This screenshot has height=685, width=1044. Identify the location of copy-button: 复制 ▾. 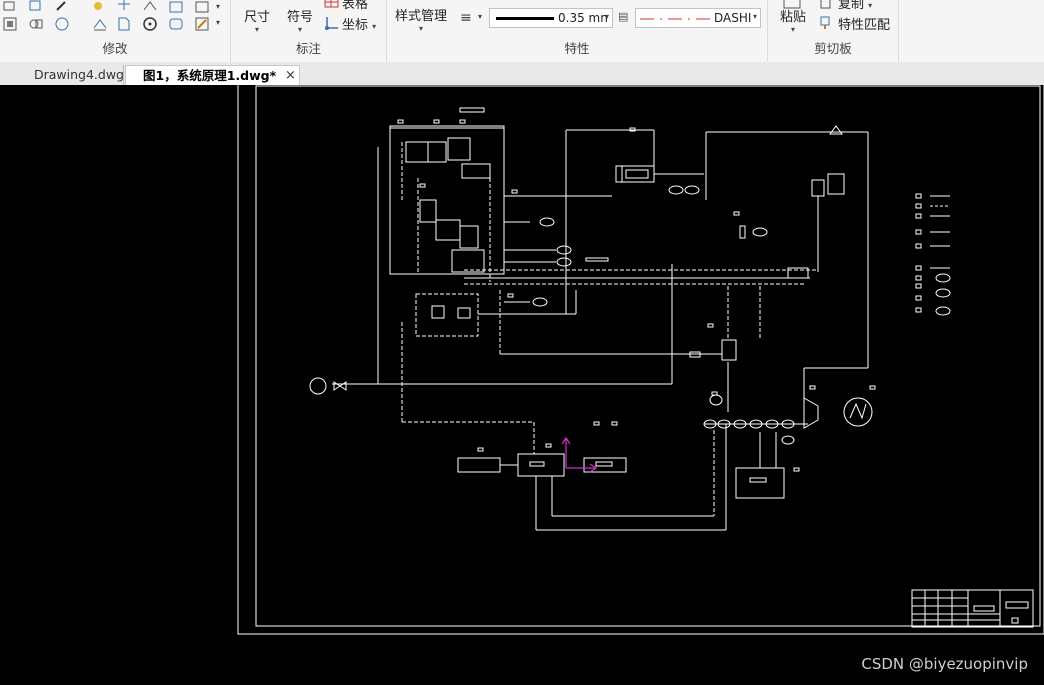
(855, 6).